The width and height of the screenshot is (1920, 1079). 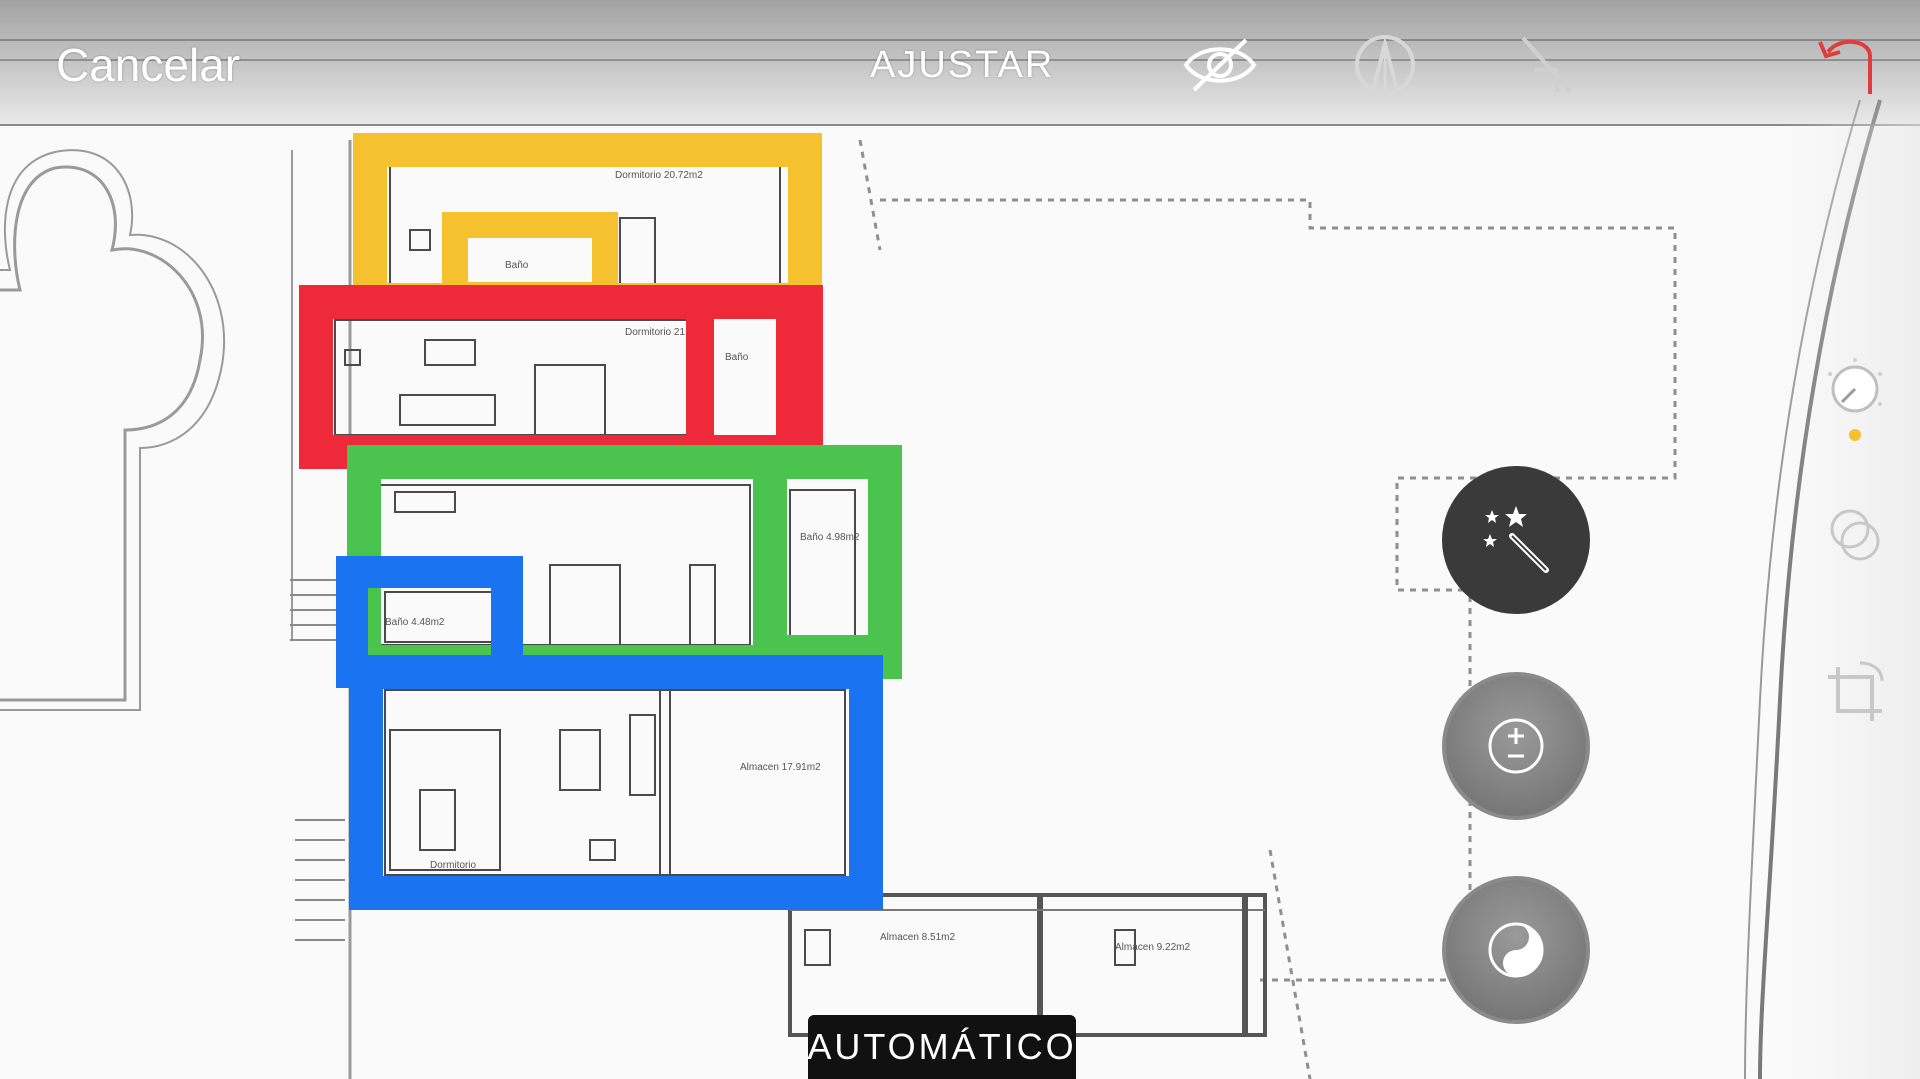 I want to click on room-label: Dormitorio, so click(x=453, y=865).